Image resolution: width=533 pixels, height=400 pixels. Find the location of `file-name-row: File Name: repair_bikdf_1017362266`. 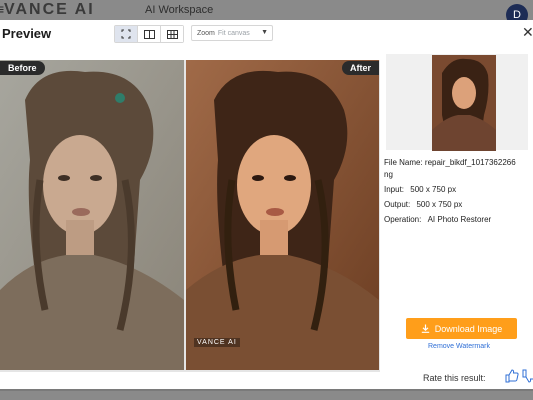

file-name-row: File Name: repair_bikdf_1017362266 is located at coordinates (450, 163).